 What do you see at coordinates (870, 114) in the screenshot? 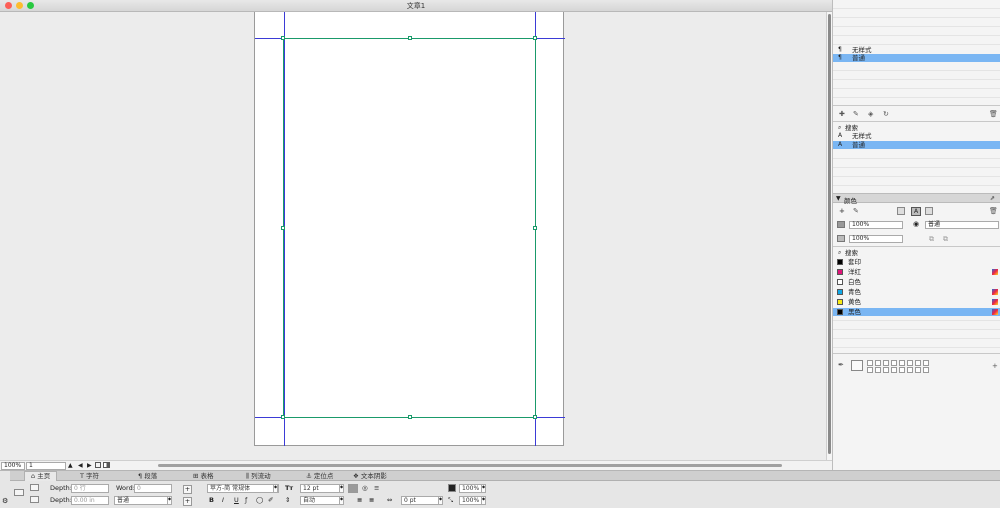
I see `eraser-icon: ◈` at bounding box center [870, 114].